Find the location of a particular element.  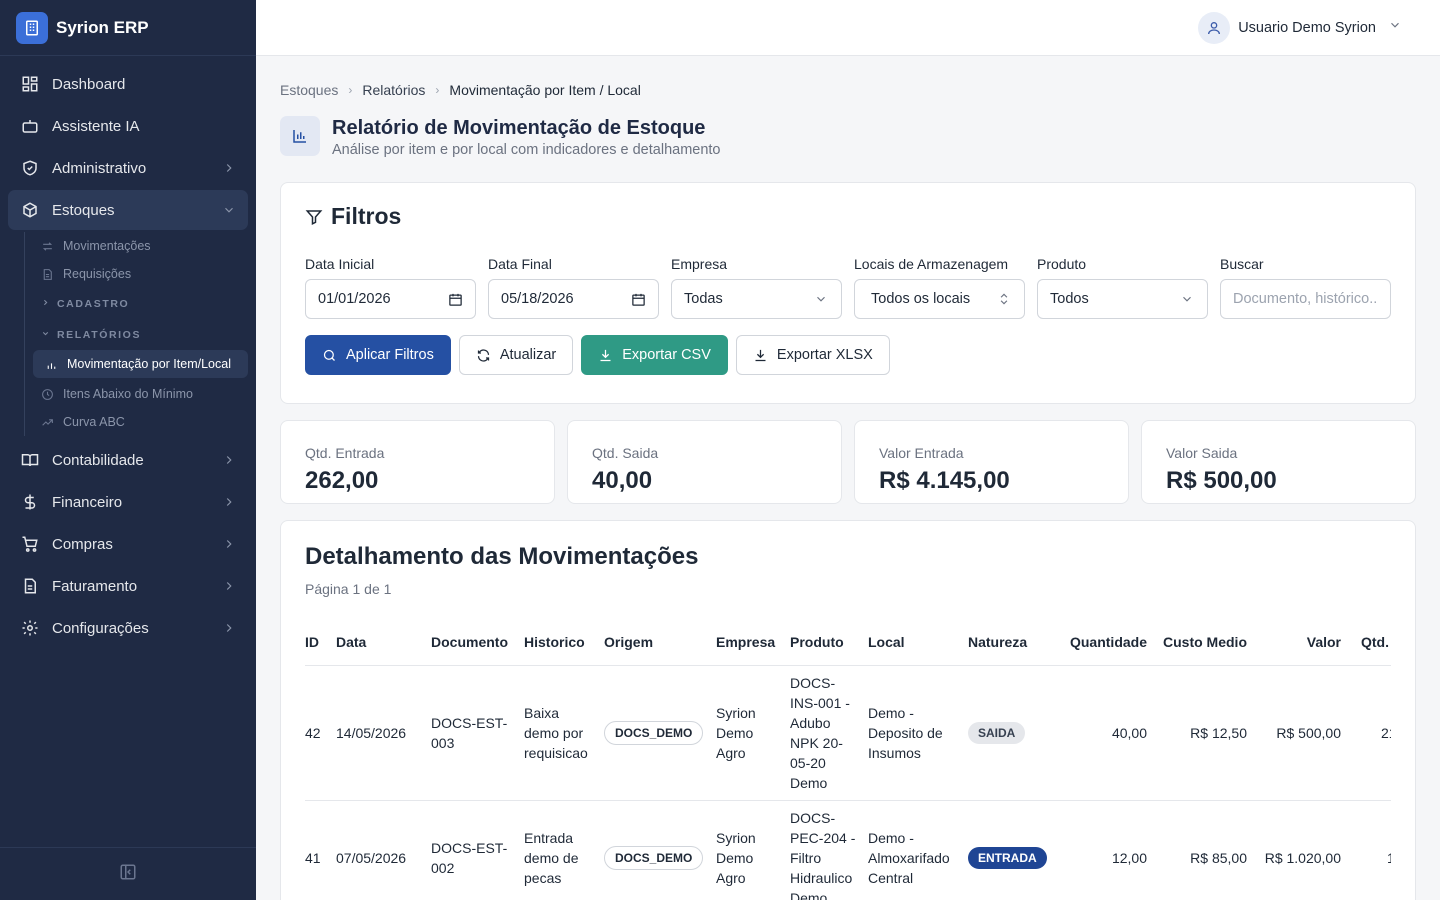

dashboard-icon is located at coordinates (30, 84).